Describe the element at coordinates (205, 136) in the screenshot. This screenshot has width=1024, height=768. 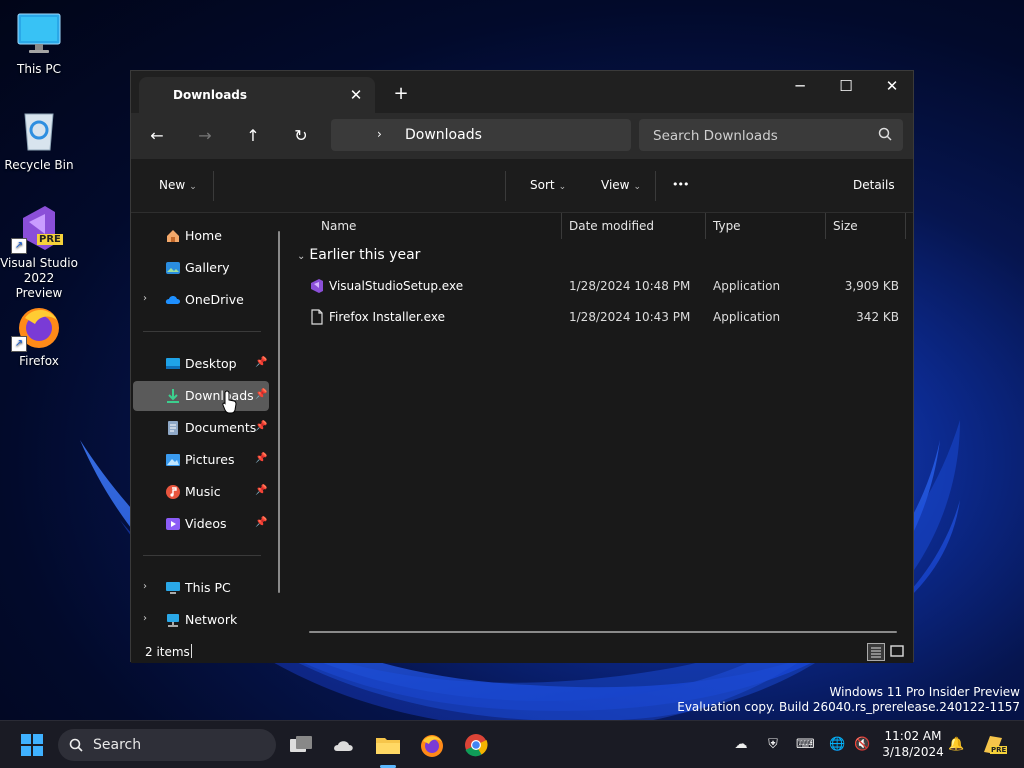
I see `forward-button: →` at that location.